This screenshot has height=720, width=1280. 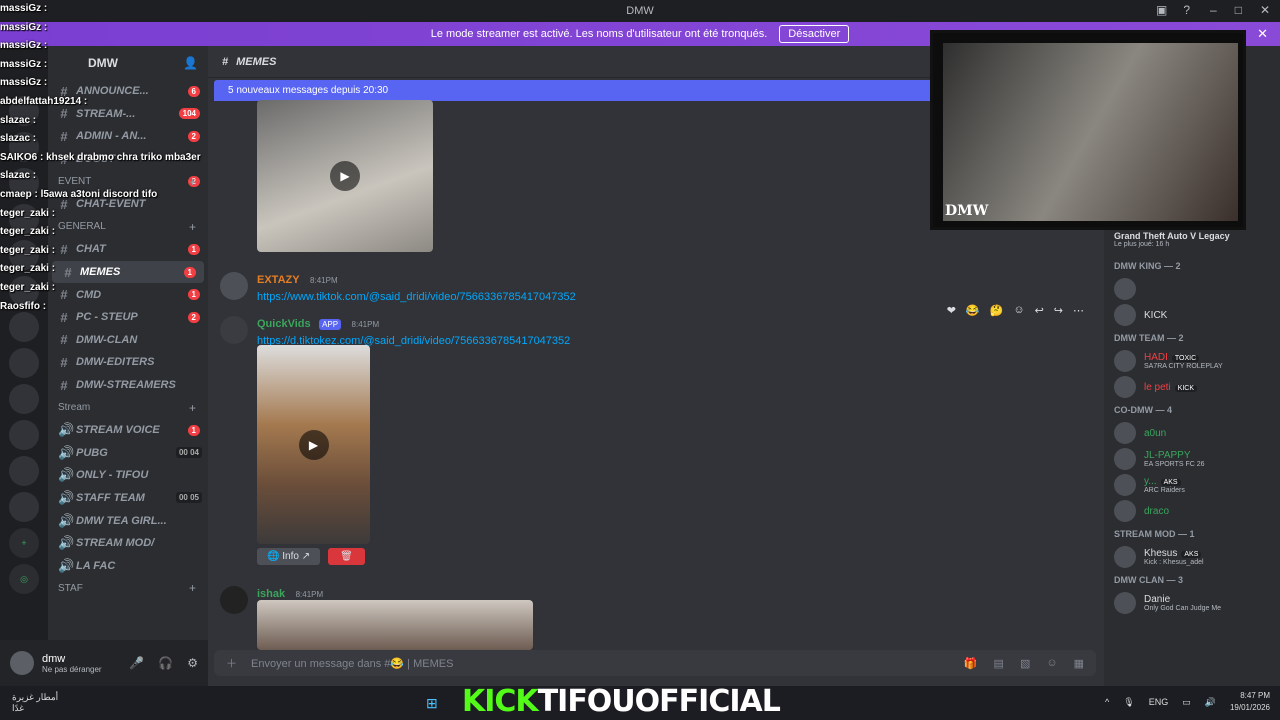 I want to click on gift-icon: 🎁, so click(x=971, y=663).